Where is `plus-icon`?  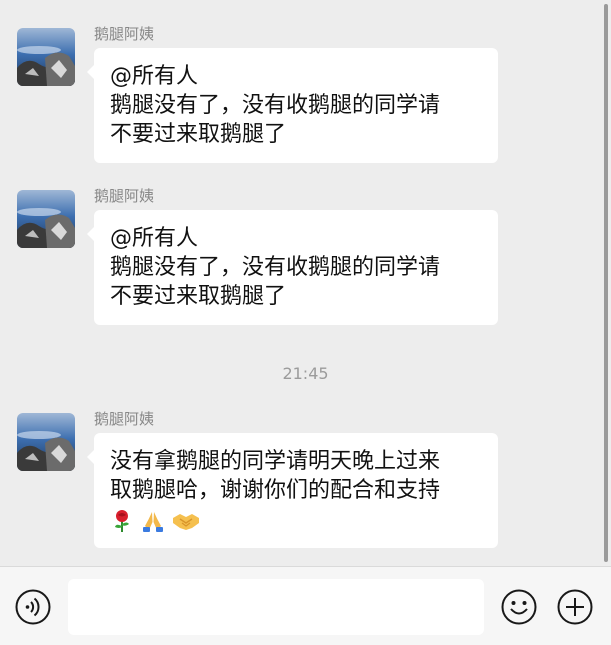
plus-icon is located at coordinates (575, 607).